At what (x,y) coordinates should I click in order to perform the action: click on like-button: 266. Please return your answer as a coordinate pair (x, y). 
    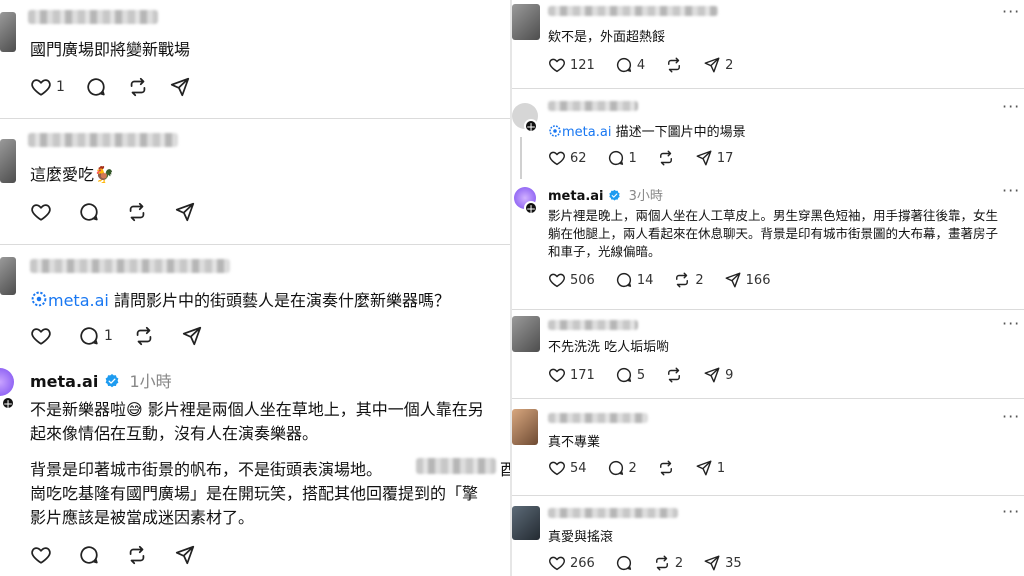
    Looking at the image, I should click on (571, 563).